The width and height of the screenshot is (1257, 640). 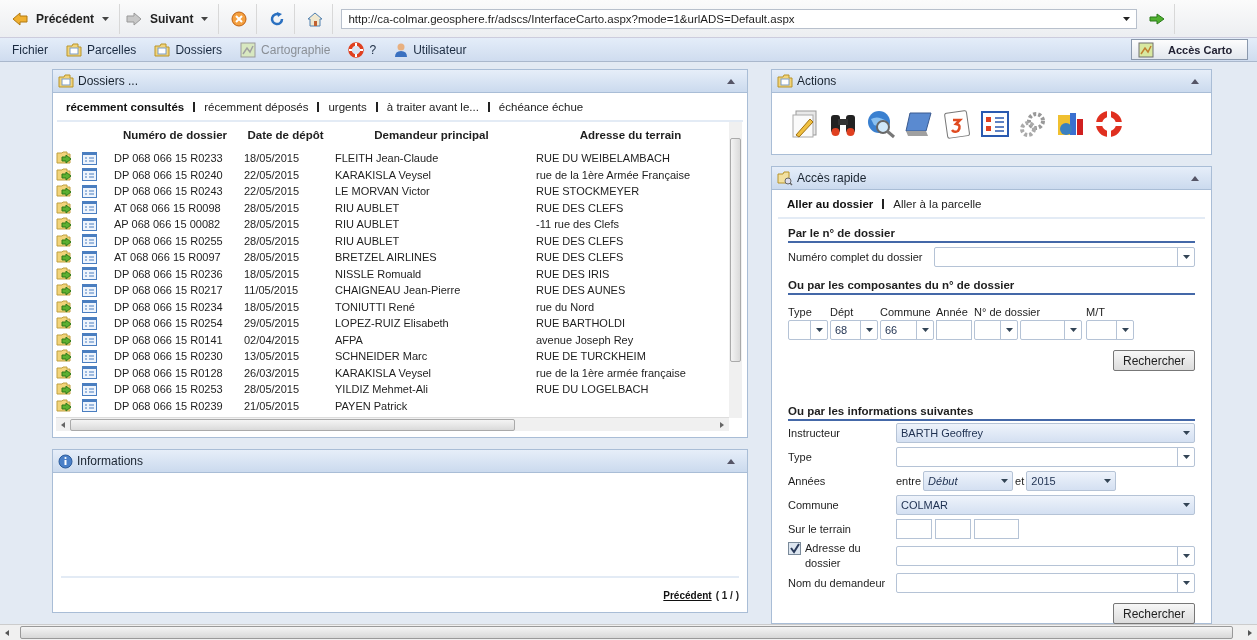 What do you see at coordinates (1146, 49) in the screenshot?
I see `map-icon` at bounding box center [1146, 49].